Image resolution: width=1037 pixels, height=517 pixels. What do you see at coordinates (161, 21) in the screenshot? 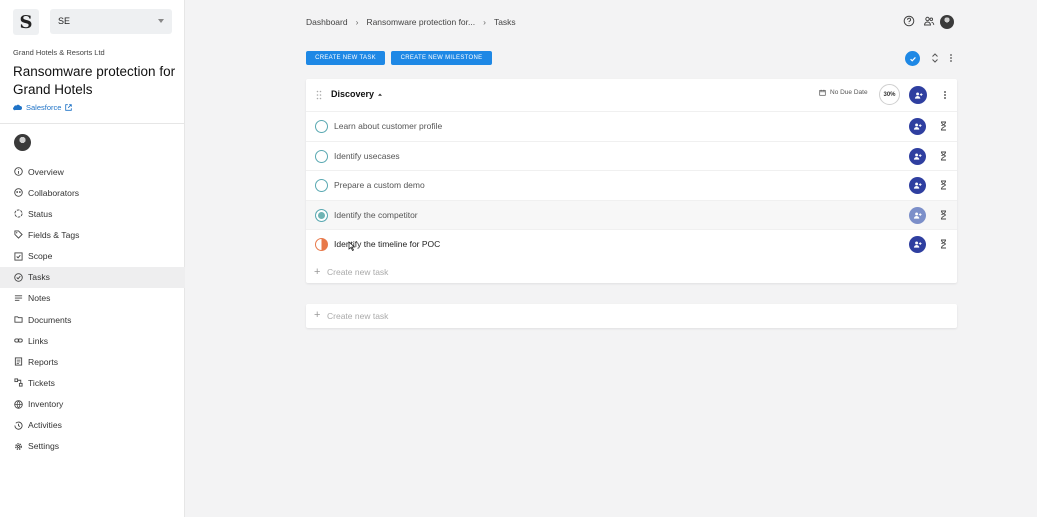
I see `chevron-down-icon` at bounding box center [161, 21].